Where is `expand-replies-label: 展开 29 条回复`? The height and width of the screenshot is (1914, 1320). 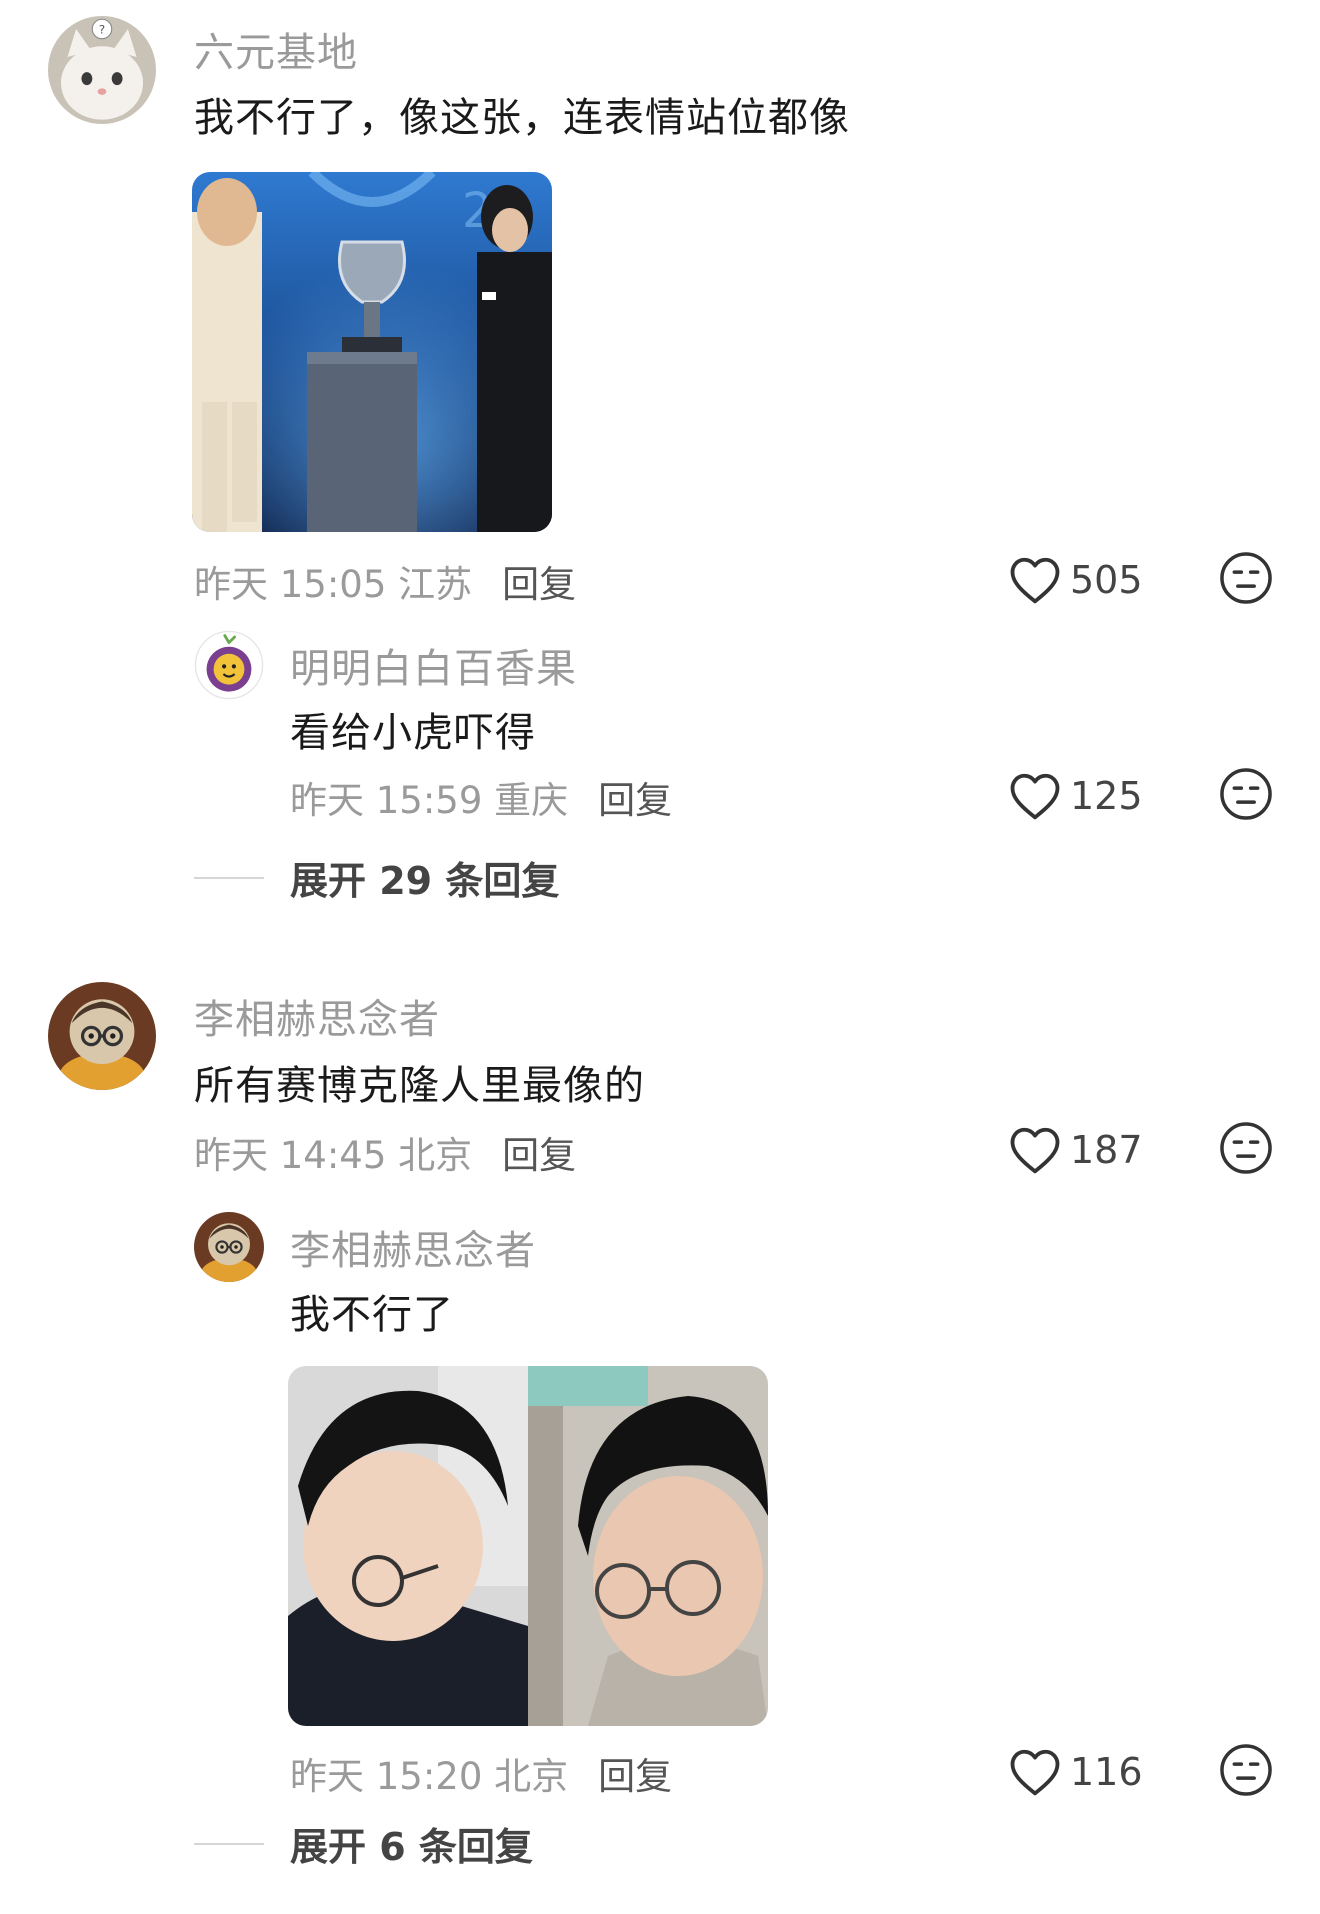
expand-replies-label: 展开 29 条回复 is located at coordinates (425, 881).